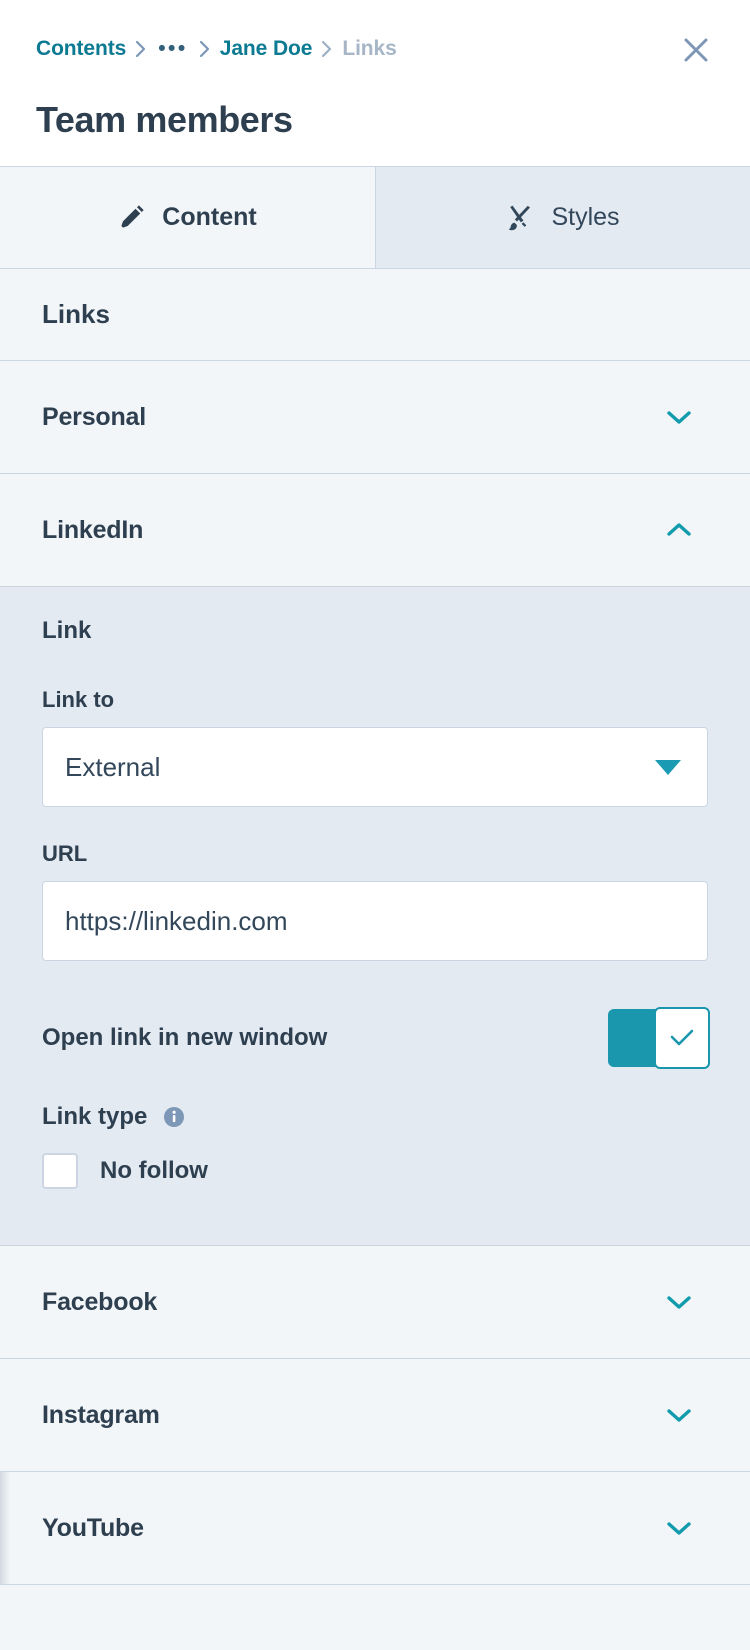  Describe the element at coordinates (174, 1117) in the screenshot. I see `info-icon` at that location.